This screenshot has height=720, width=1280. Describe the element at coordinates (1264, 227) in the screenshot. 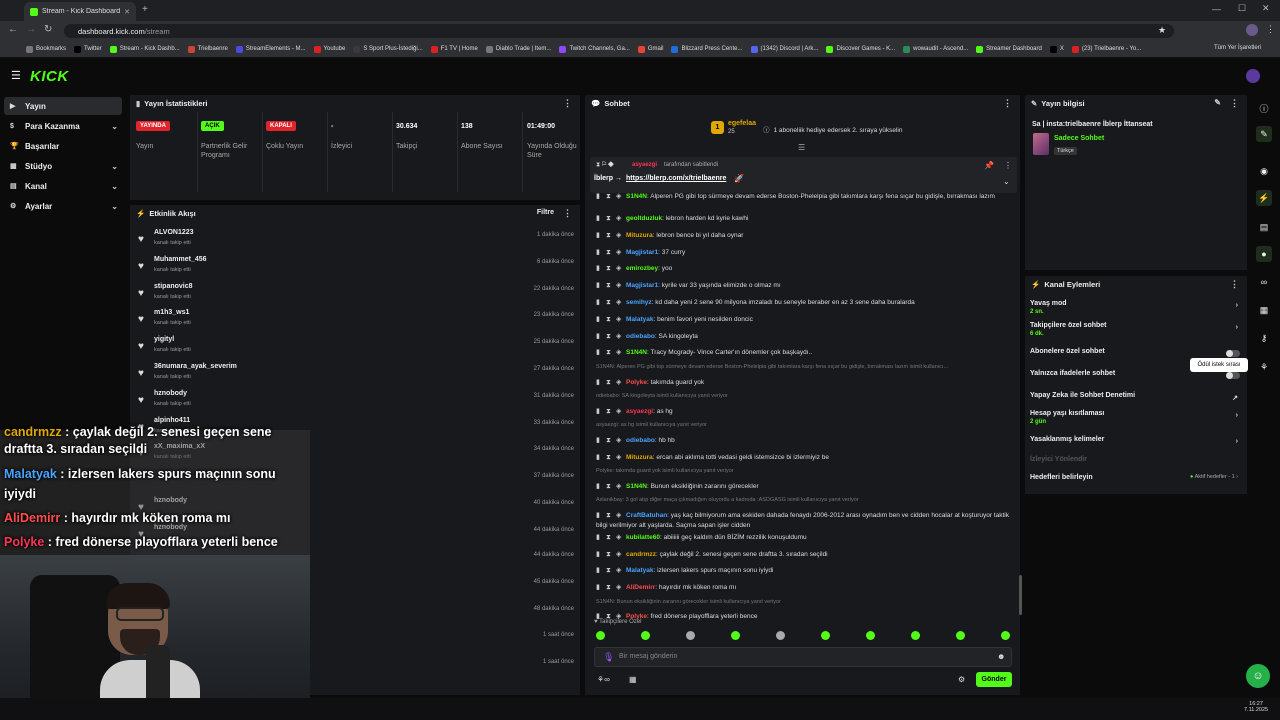

I see `document-icon: ▤` at that location.